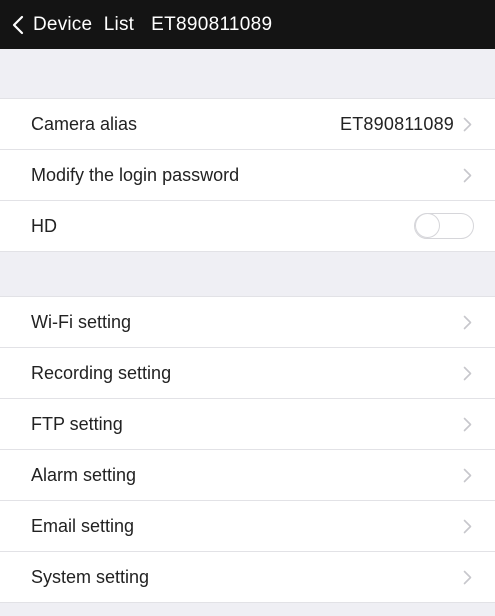 The image size is (495, 616). What do you see at coordinates (247, 175) in the screenshot?
I see `modify-password-row: Modify the login password` at bounding box center [247, 175].